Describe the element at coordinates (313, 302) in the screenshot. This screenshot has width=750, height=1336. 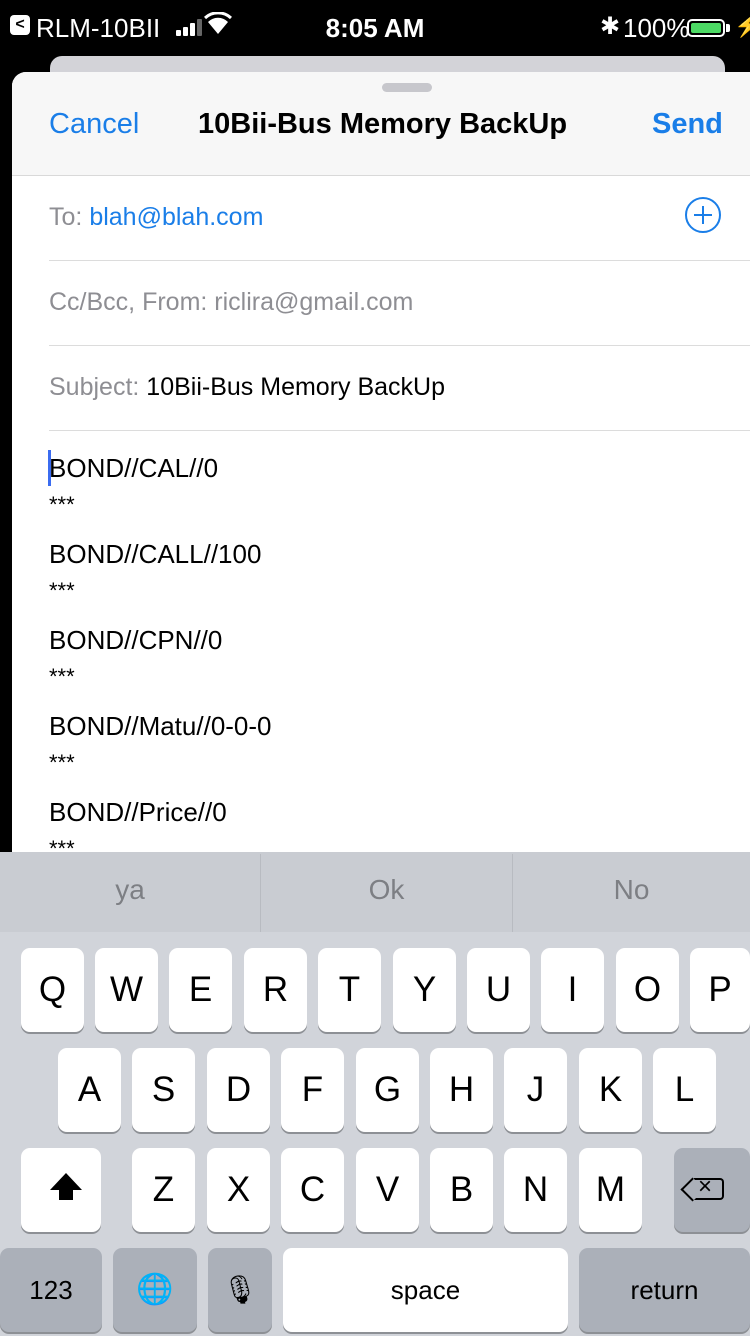
I see `from-address: riclira@gmail.com` at that location.